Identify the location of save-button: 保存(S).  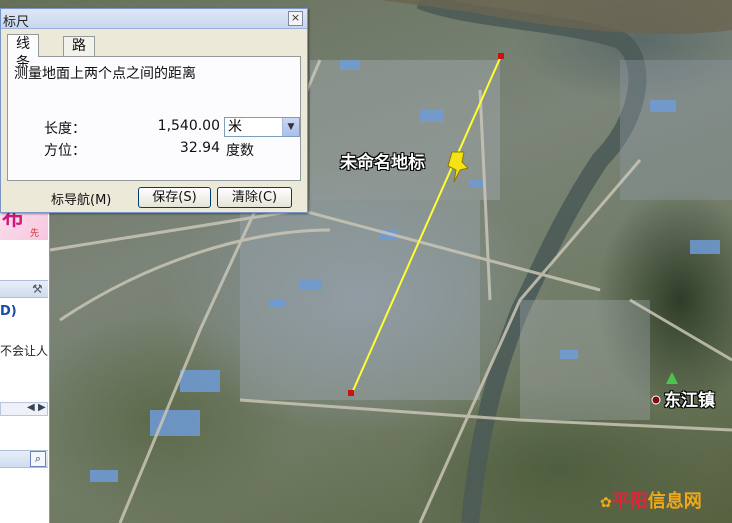
(174, 197).